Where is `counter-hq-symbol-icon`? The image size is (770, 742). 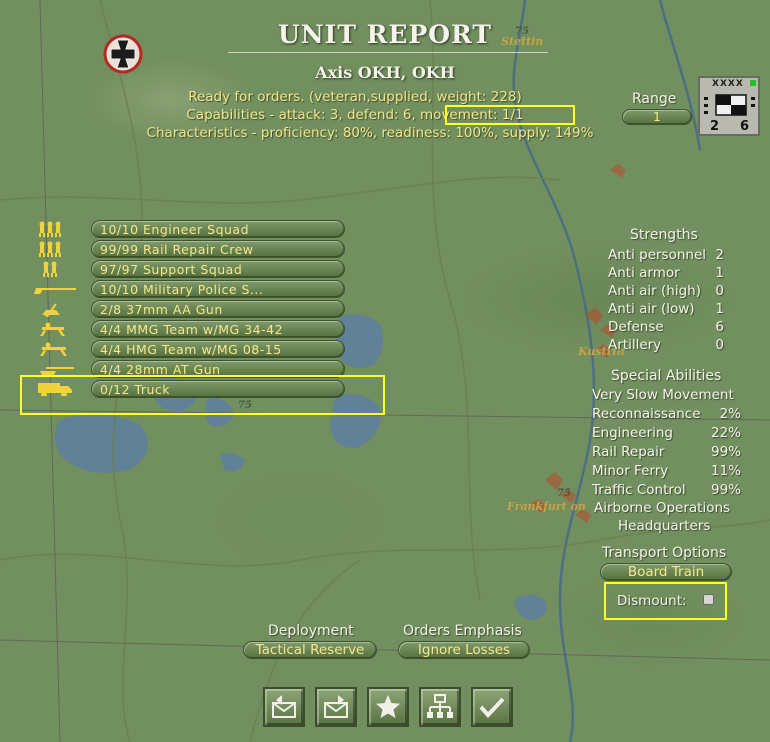 counter-hq-symbol-icon is located at coordinates (729, 105).